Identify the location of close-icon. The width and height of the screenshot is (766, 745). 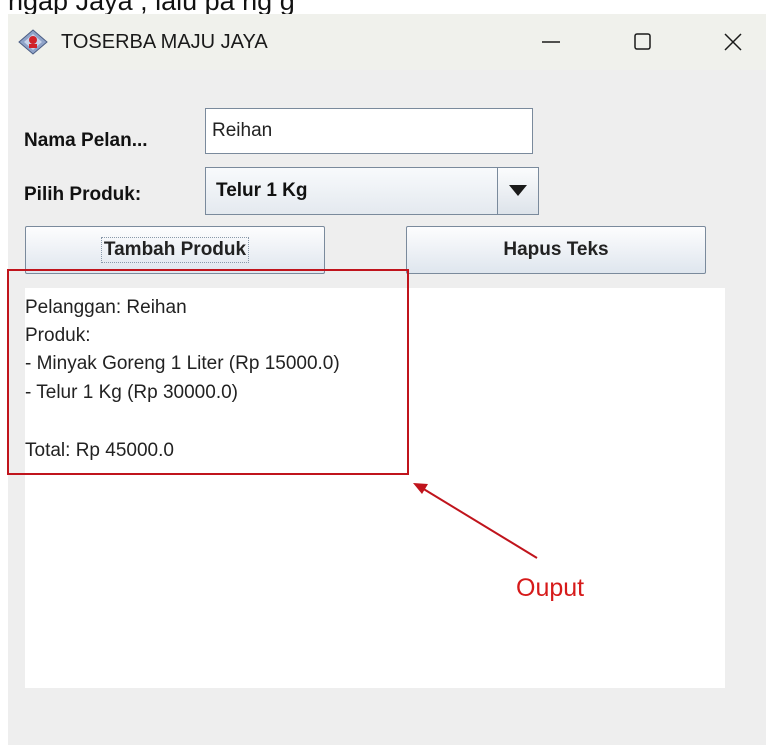
(733, 42).